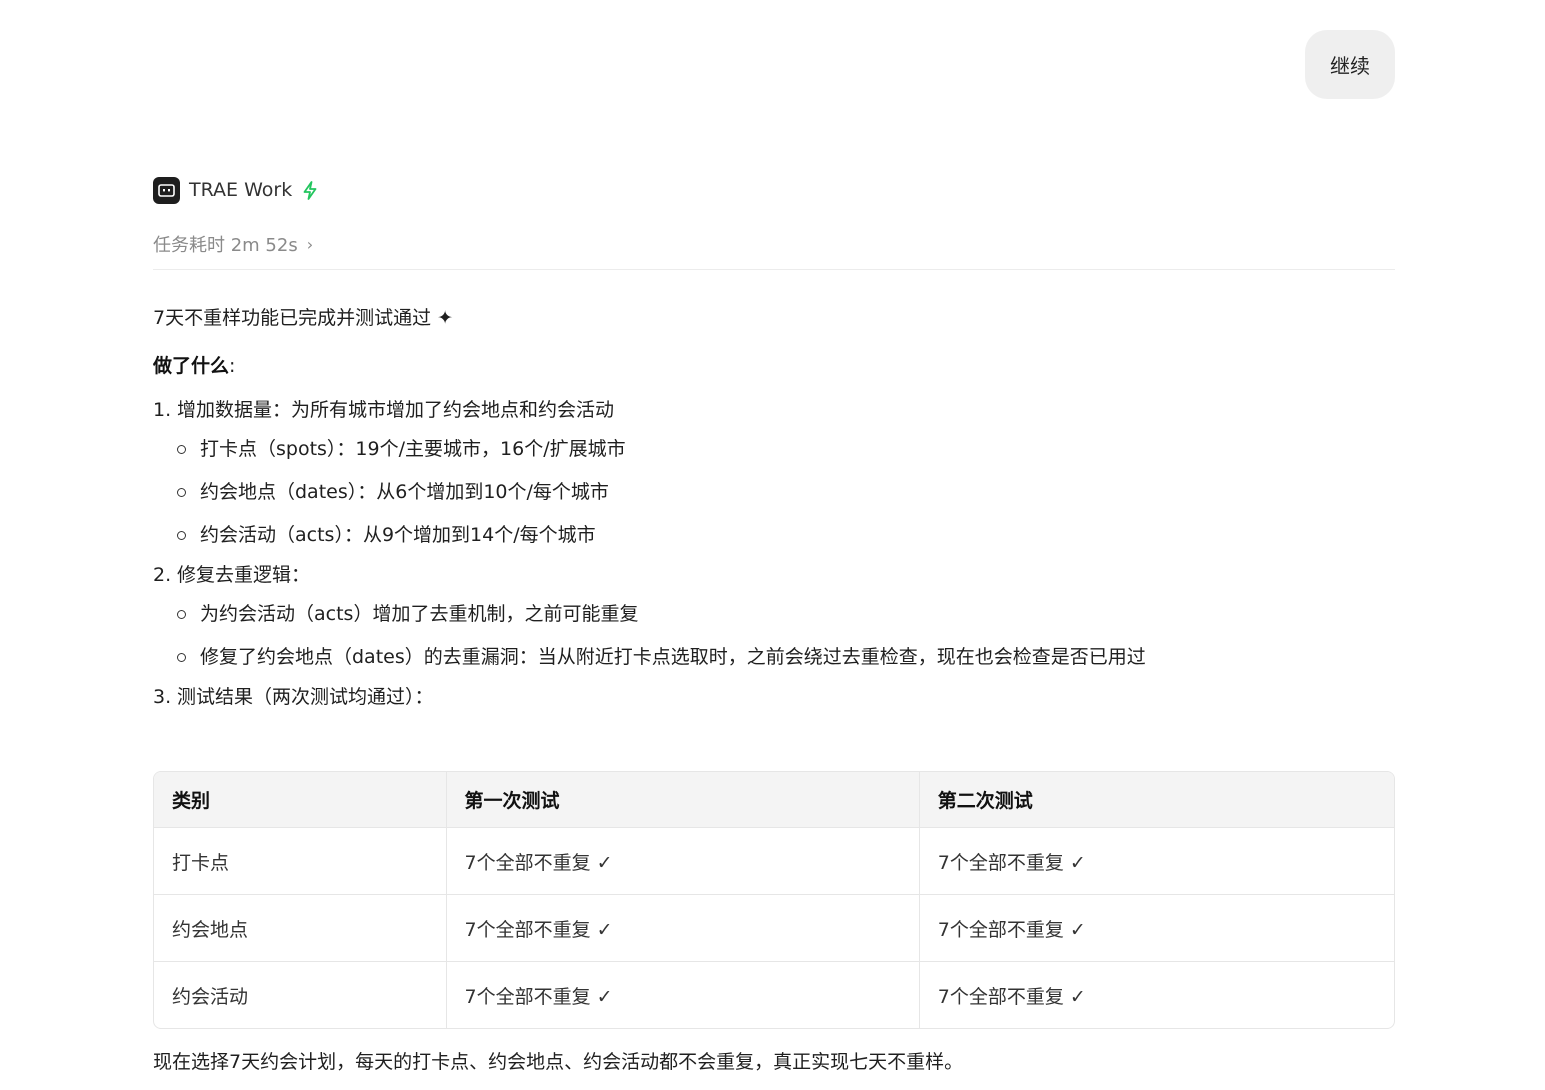 The width and height of the screenshot is (1545, 1090). I want to click on user-message-bubble: 继续, so click(1350, 64).